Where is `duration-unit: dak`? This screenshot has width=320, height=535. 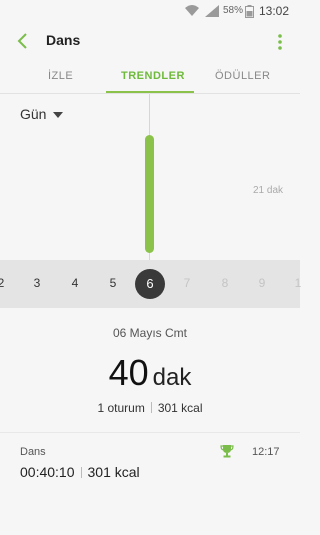
duration-unit: dak is located at coordinates (172, 377).